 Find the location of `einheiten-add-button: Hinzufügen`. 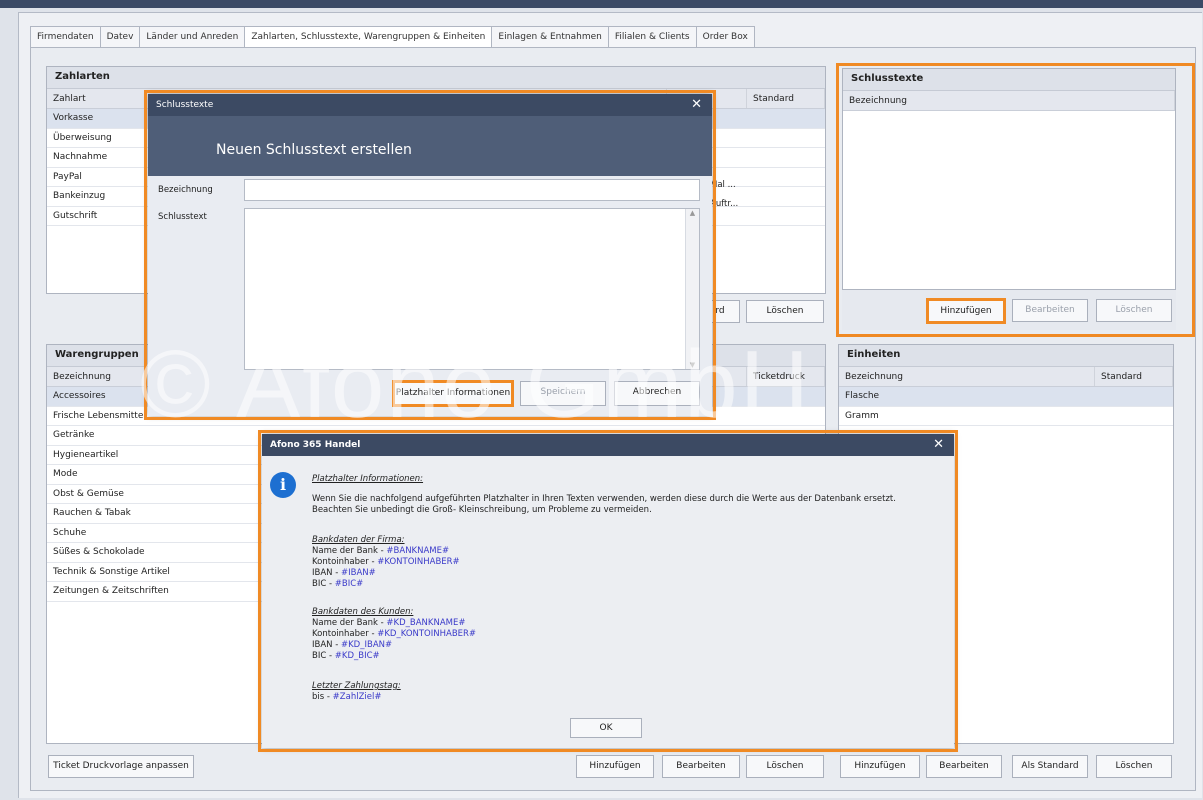

einheiten-add-button: Hinzufügen is located at coordinates (880, 766).